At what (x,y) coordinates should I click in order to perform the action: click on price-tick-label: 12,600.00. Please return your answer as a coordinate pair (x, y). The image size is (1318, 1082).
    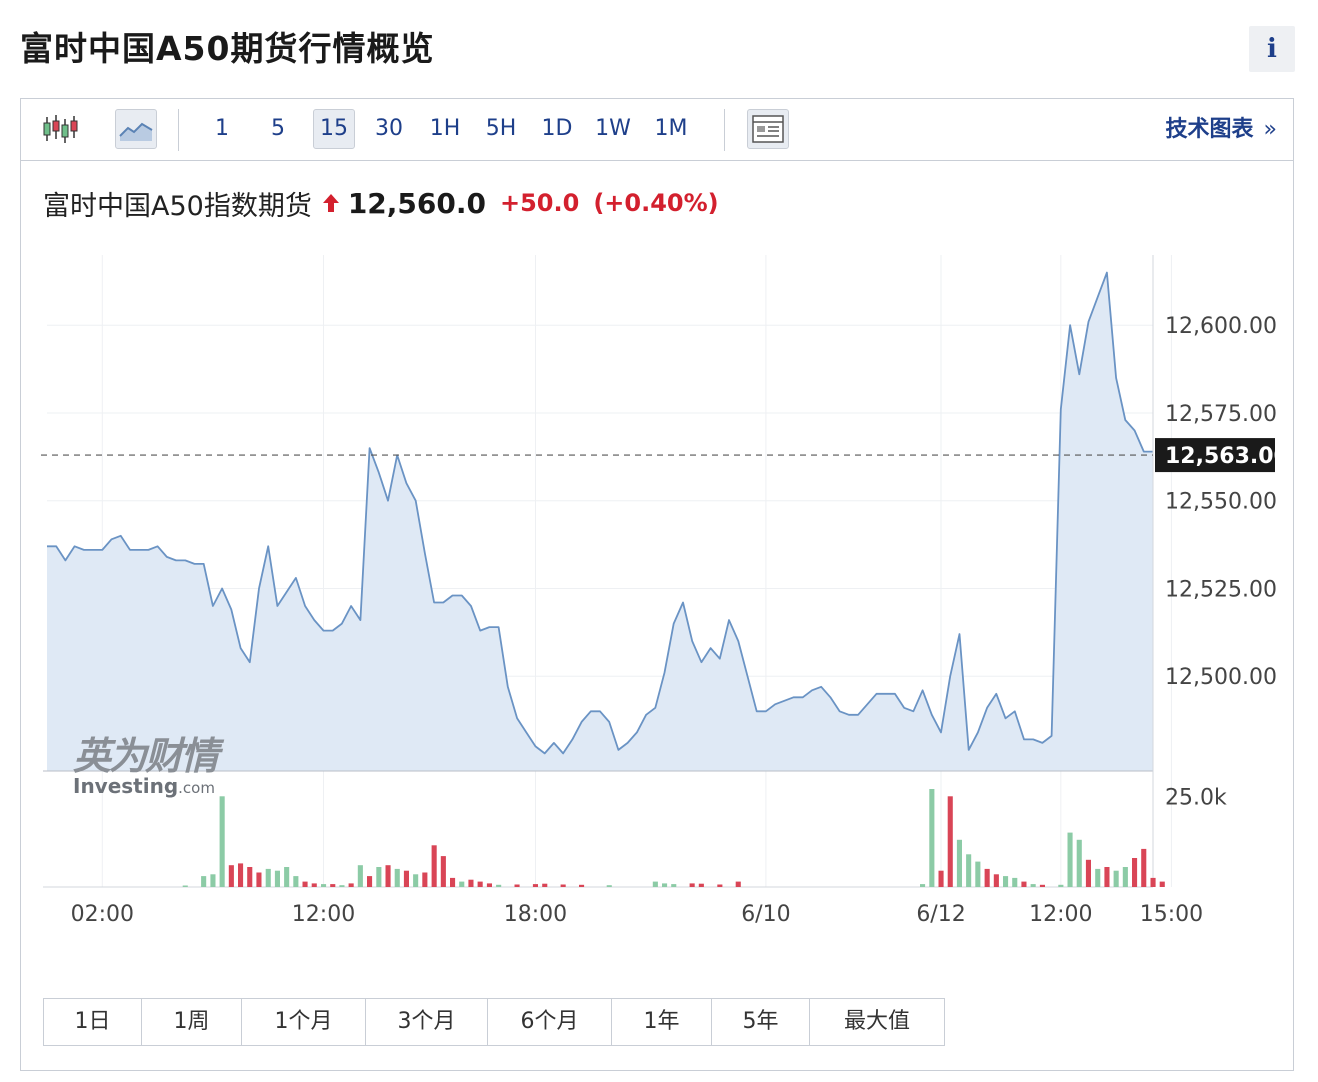
    Looking at the image, I should click on (1221, 326).